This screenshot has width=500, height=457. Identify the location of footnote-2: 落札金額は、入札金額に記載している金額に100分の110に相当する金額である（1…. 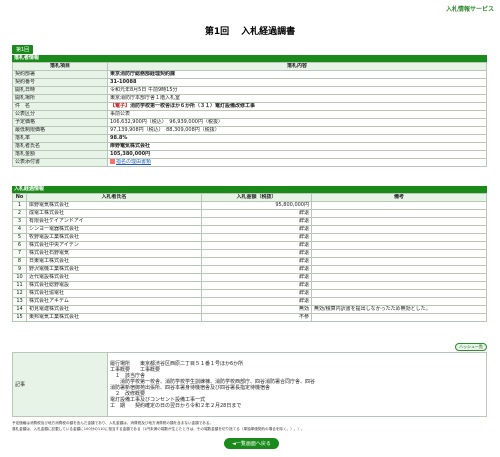
(158, 429).